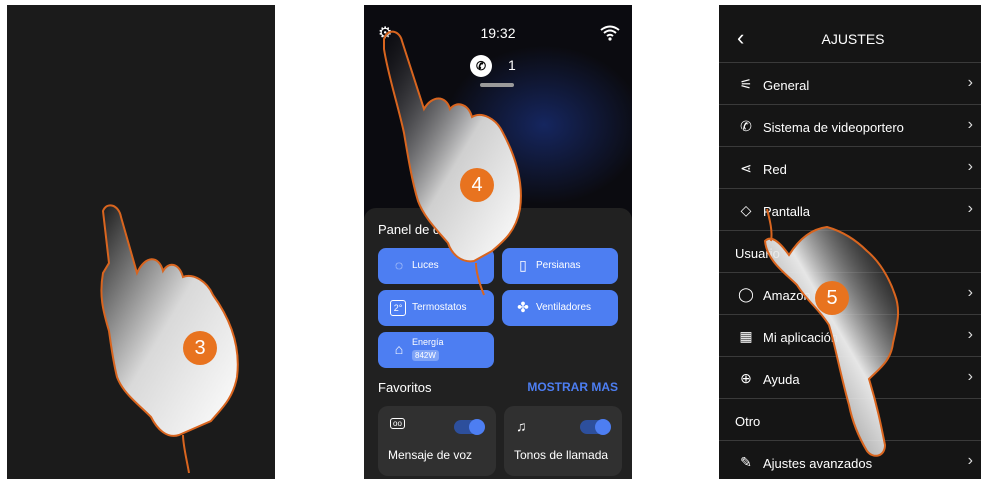  Describe the element at coordinates (200, 348) in the screenshot. I see `step-badge: 3` at that location.